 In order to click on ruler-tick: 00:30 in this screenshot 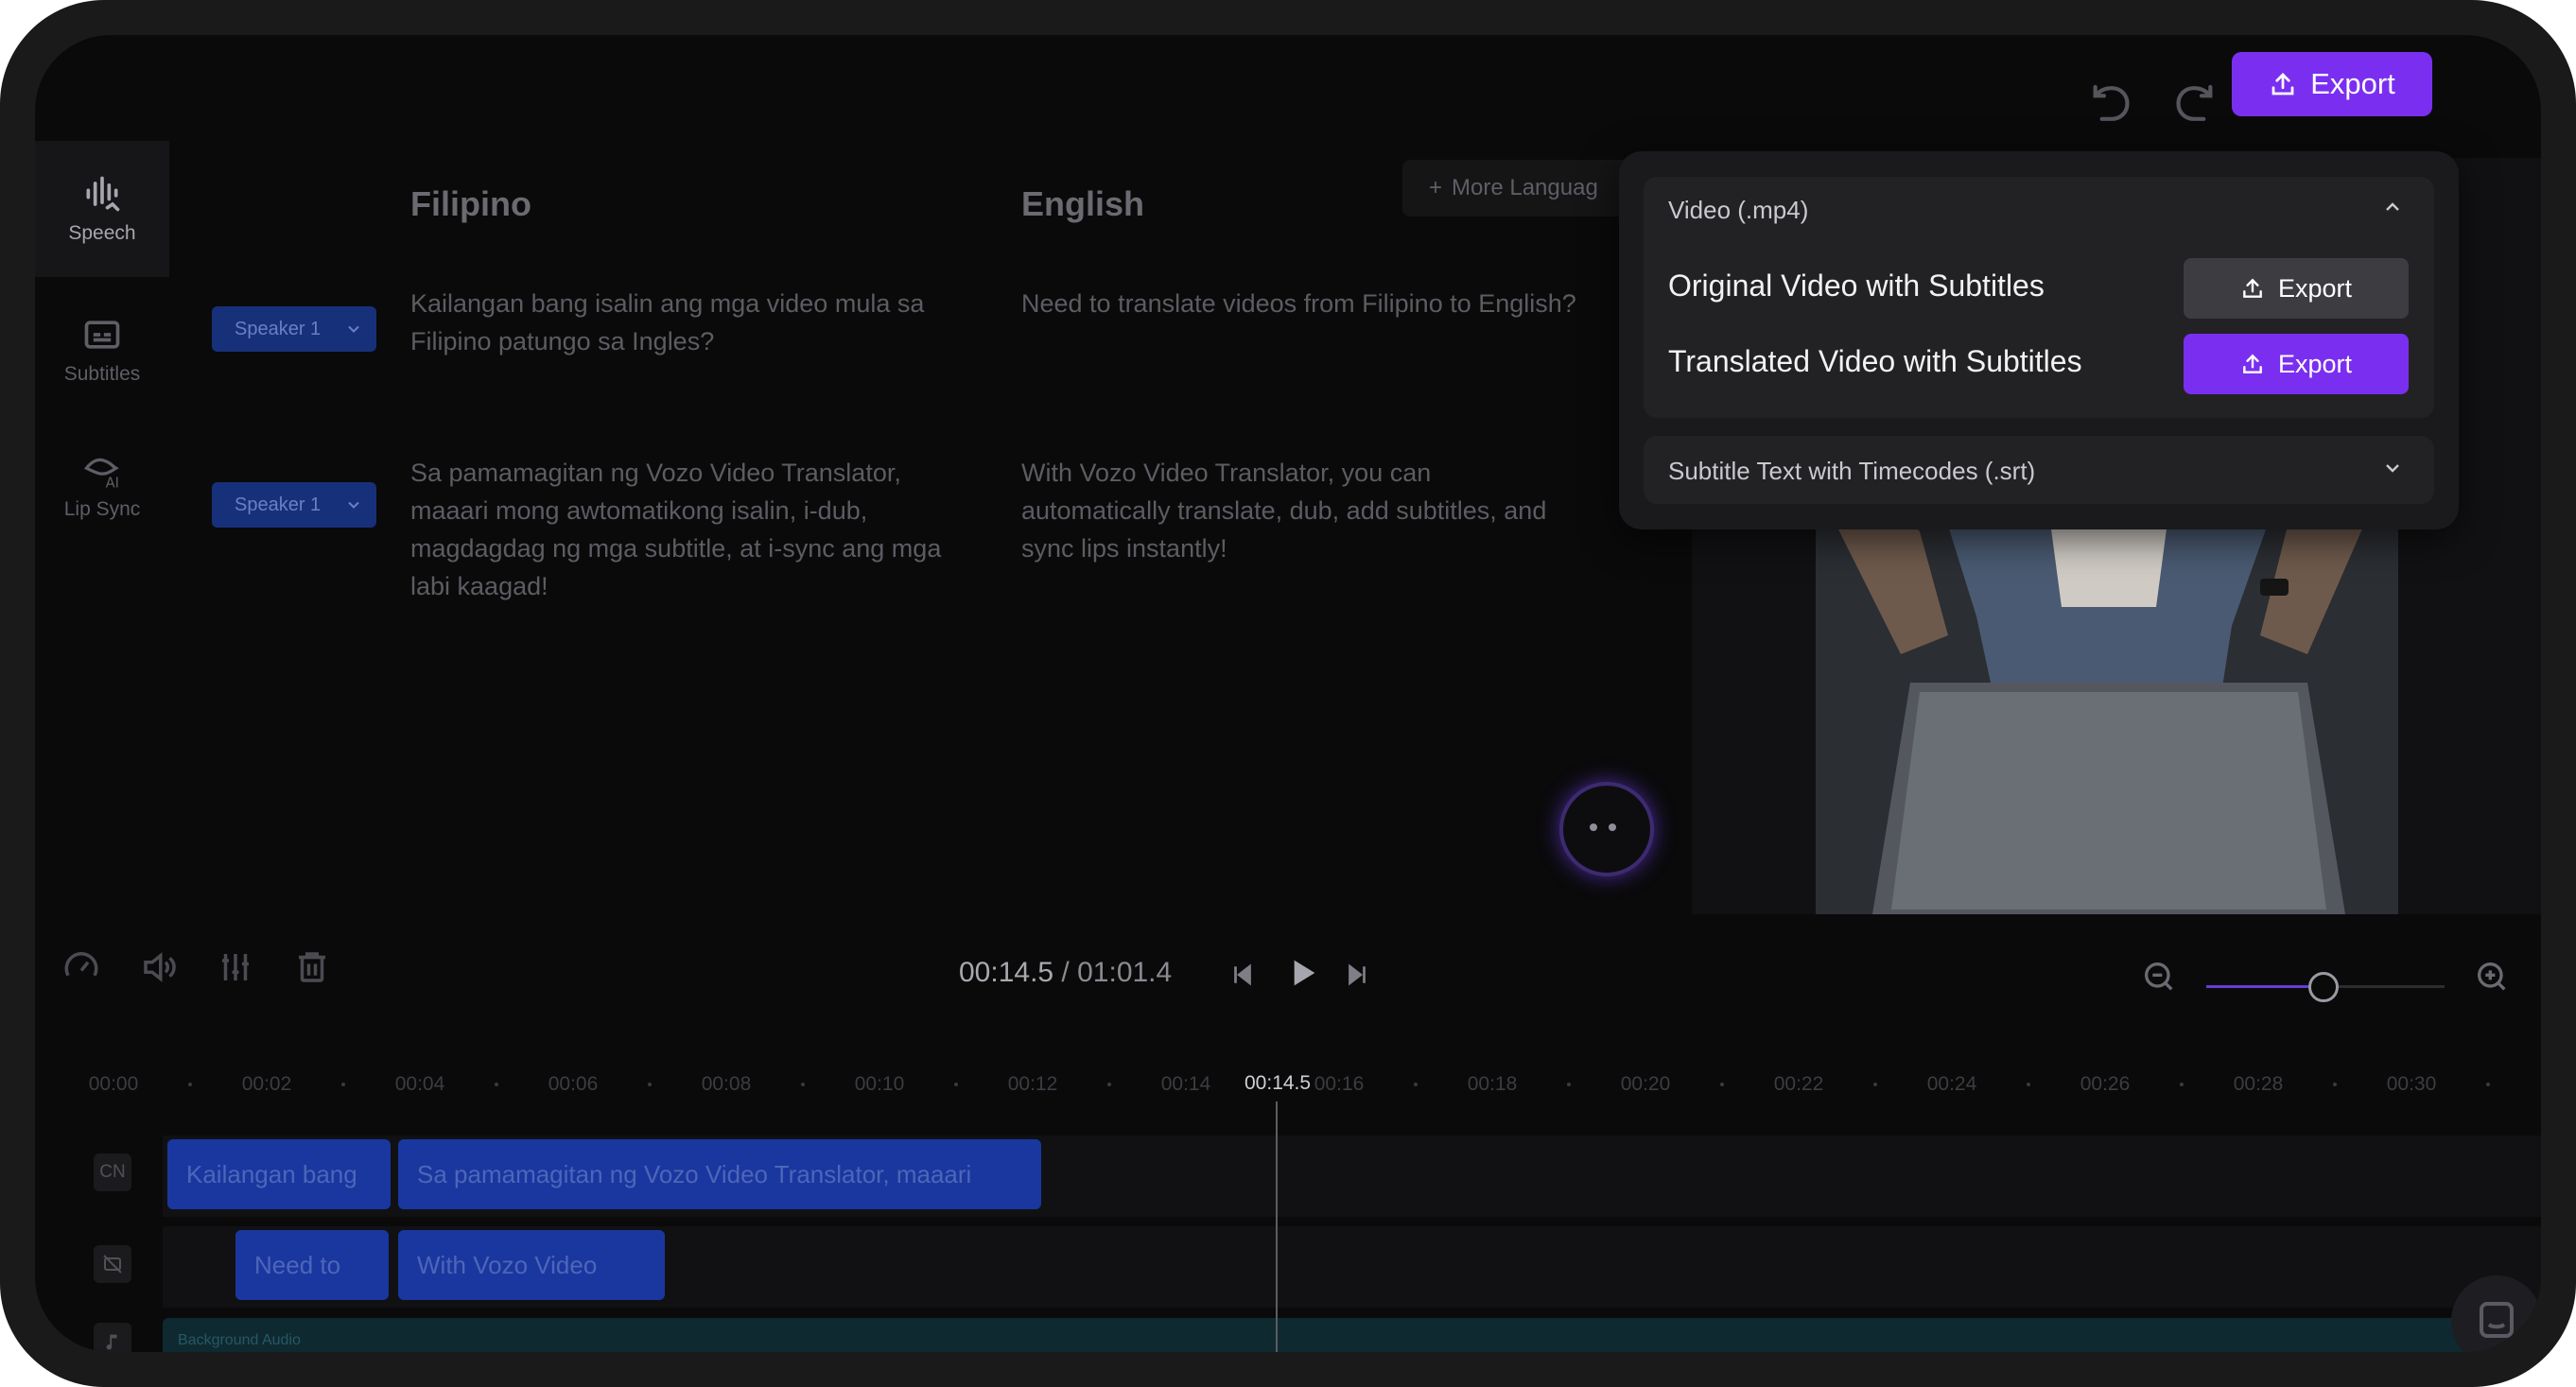, I will do `click(2411, 1084)`.